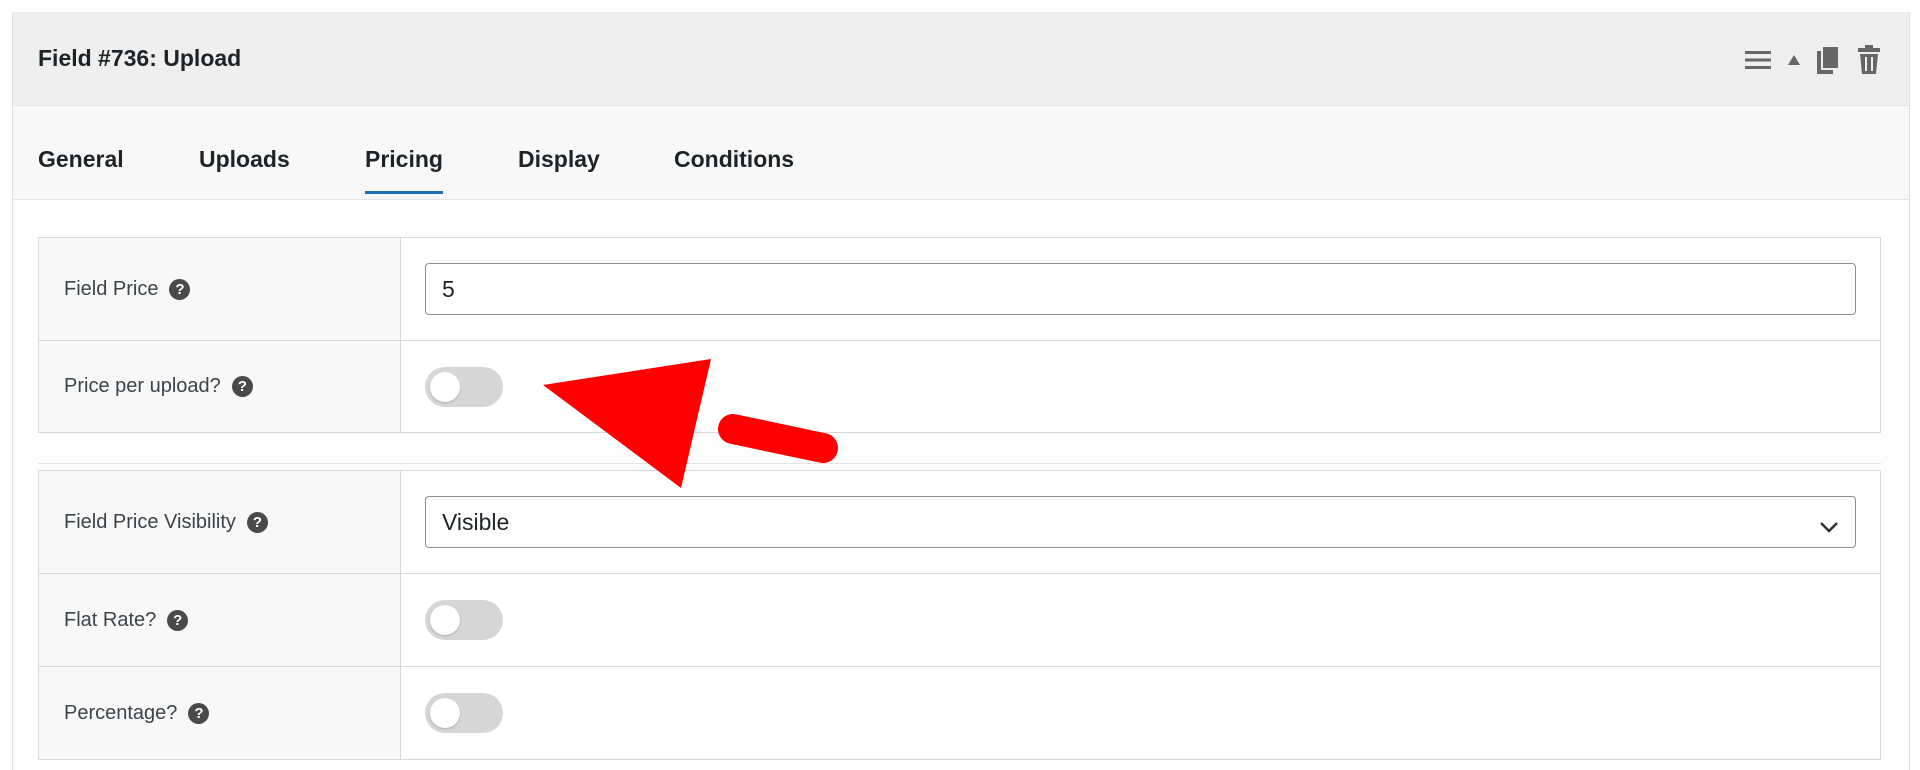 The width and height of the screenshot is (1920, 770). I want to click on price-per-upload-label: Price per upload?, so click(142, 386).